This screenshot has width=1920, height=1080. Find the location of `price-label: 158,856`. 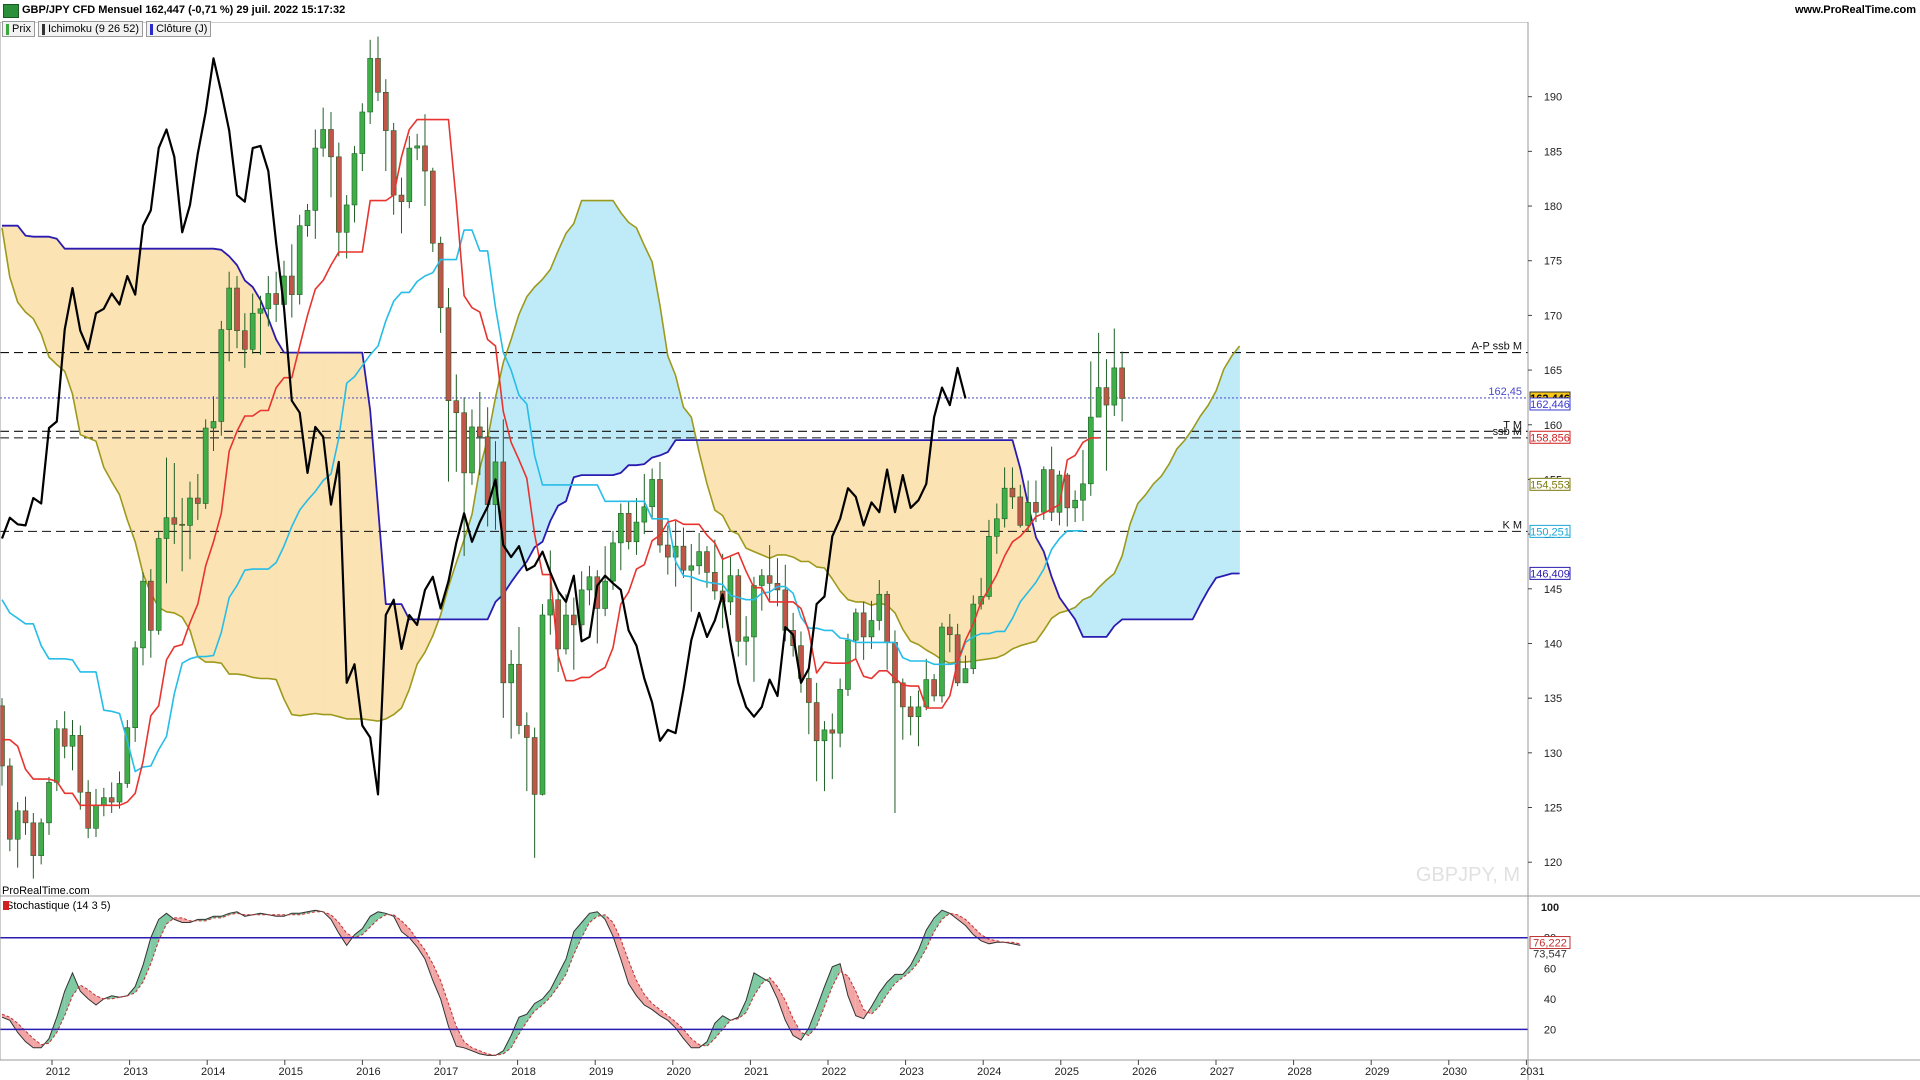

price-label: 158,856 is located at coordinates (1550, 438).